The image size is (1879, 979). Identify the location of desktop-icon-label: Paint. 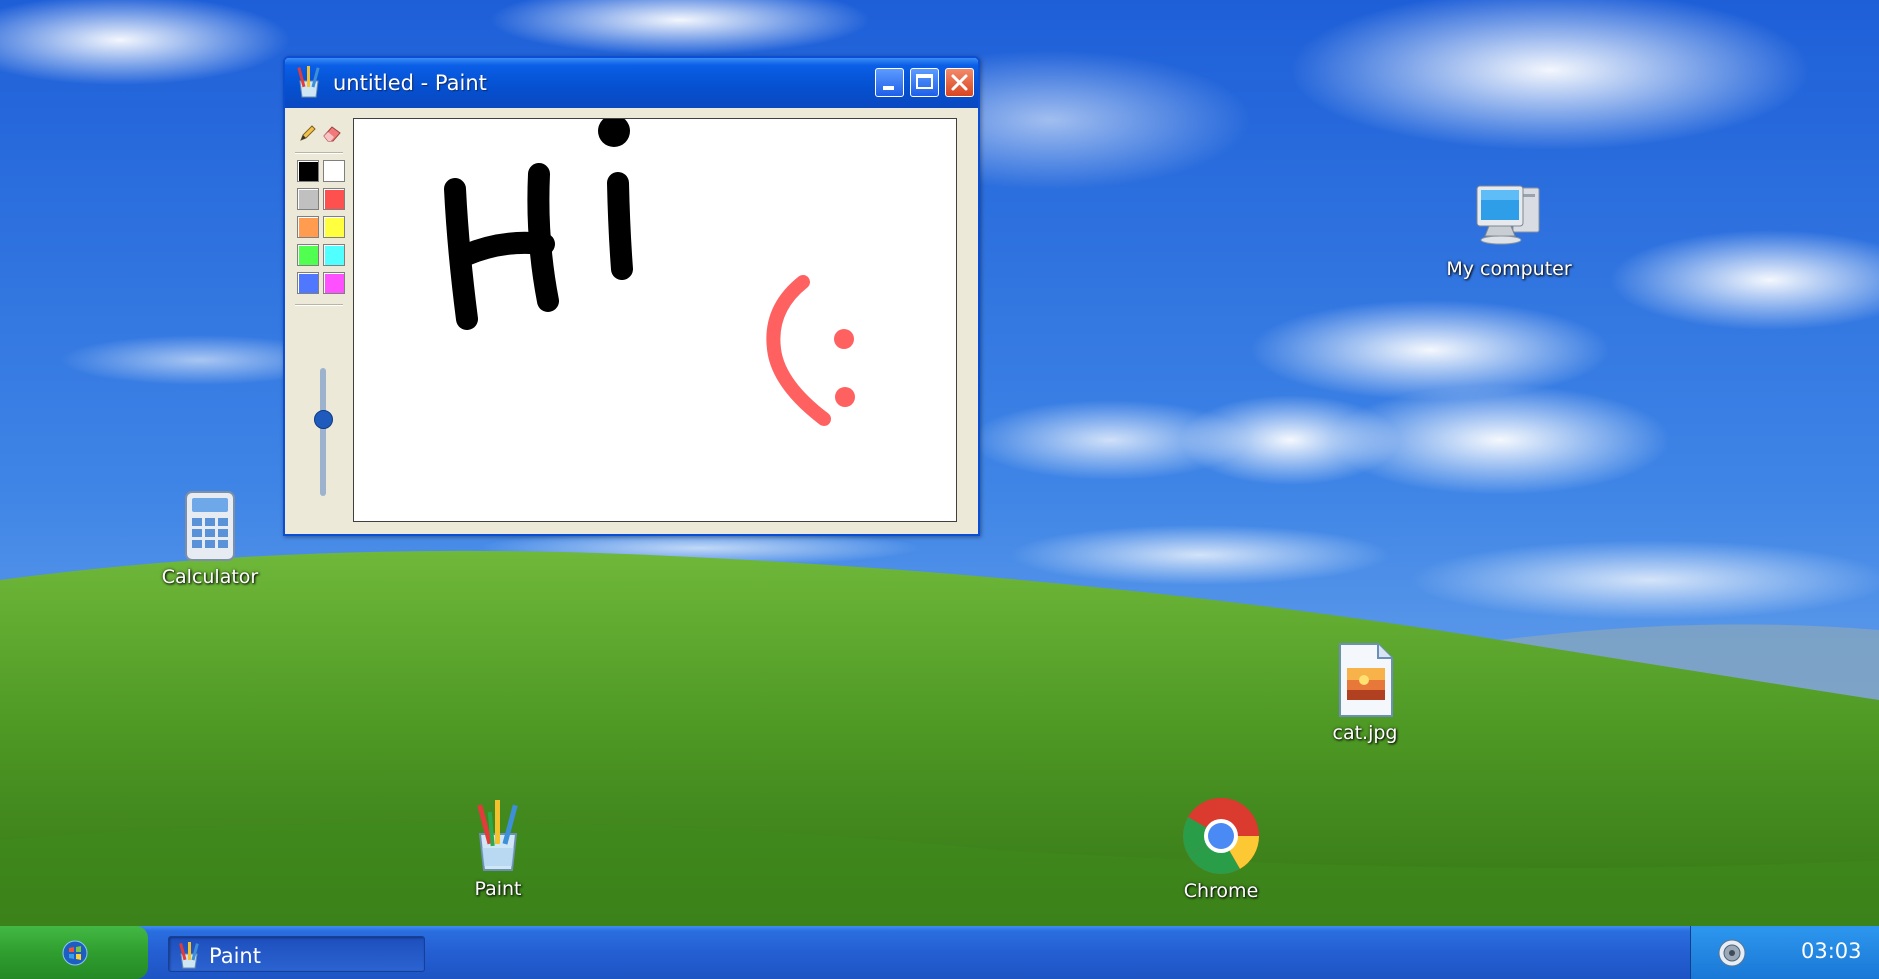
(498, 889).